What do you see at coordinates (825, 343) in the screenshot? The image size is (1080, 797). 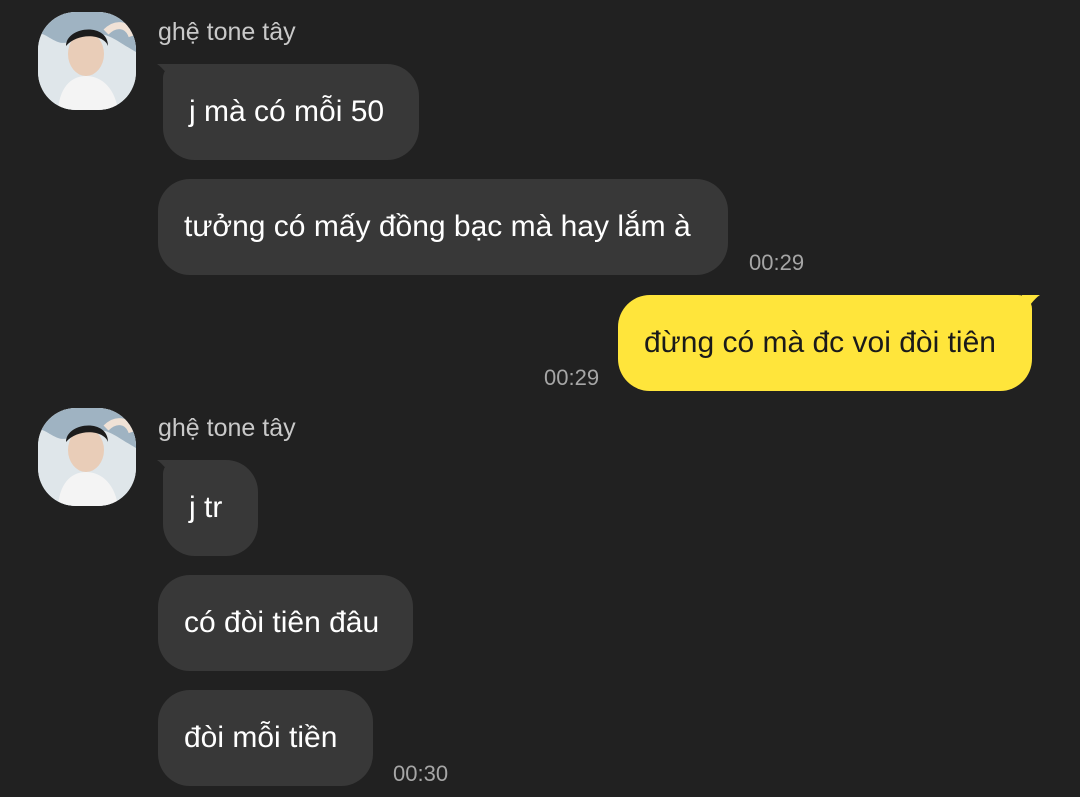 I see `outgoing-message-bubble: đừng có mà đc voi đòi tiên` at bounding box center [825, 343].